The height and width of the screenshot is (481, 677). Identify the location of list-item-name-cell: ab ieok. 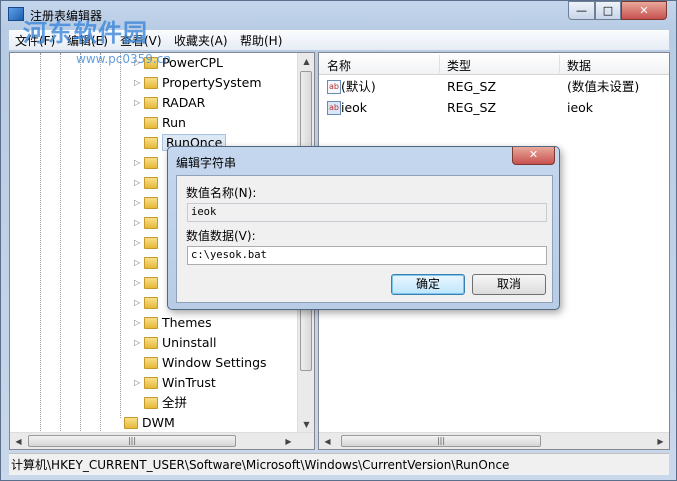
(347, 107).